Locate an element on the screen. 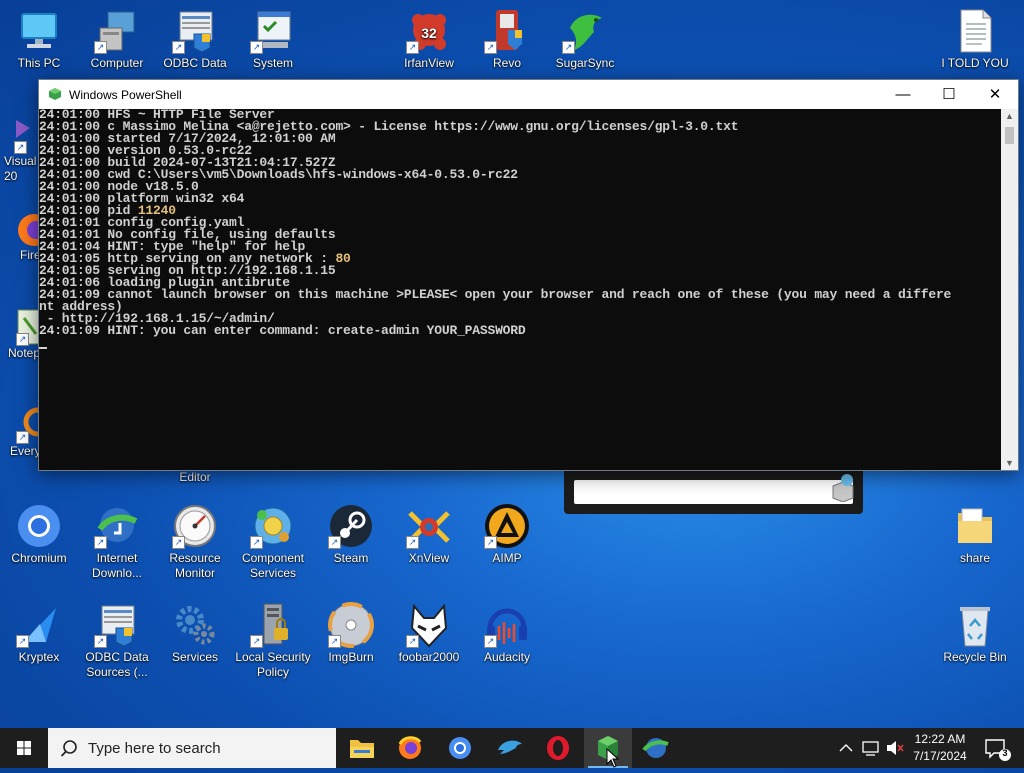 Image resolution: width=1024 pixels, height=773 pixels. desktop-icon-foobar2000: ↗ foobar2000 is located at coordinates (429, 633).